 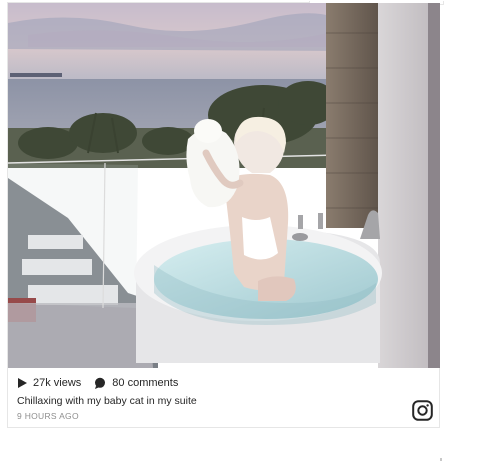 I want to click on views-stat: 27k views, so click(x=49, y=383).